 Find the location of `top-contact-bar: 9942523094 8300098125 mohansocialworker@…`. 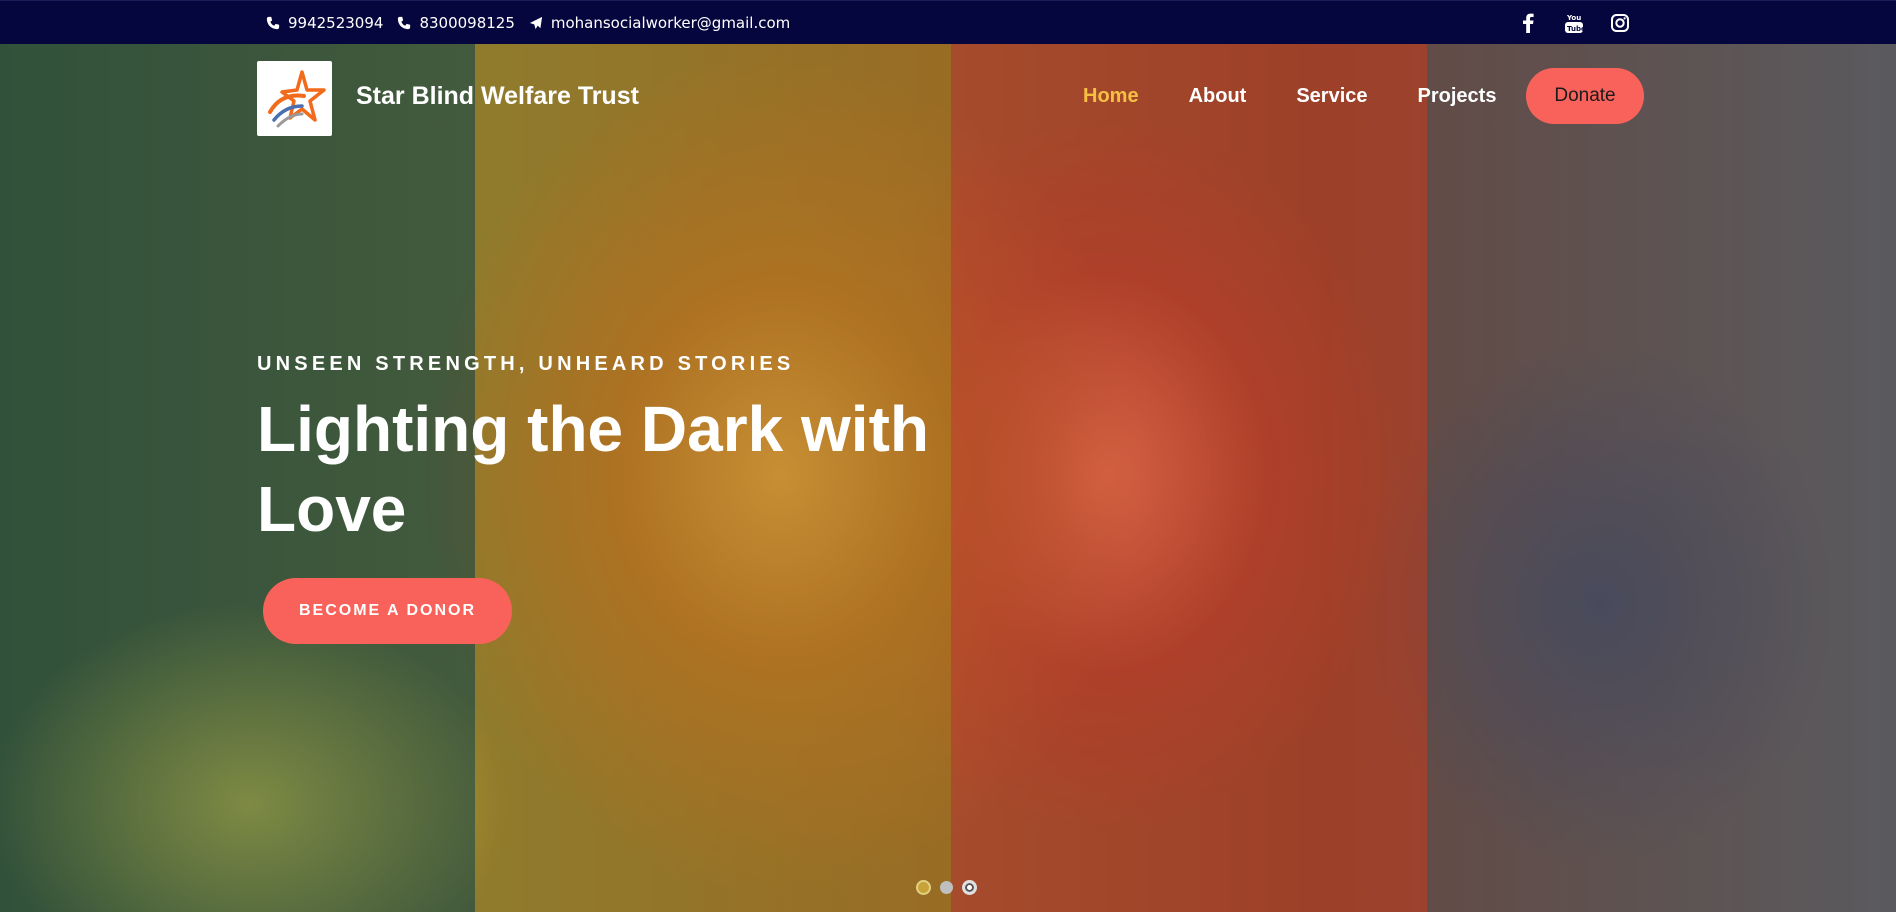

top-contact-bar: 9942523094 8300098125 mohansocialworker@… is located at coordinates (948, 22).